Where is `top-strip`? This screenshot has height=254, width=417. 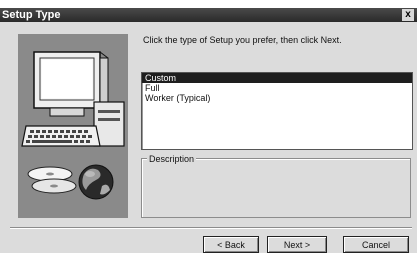 top-strip is located at coordinates (208, 4).